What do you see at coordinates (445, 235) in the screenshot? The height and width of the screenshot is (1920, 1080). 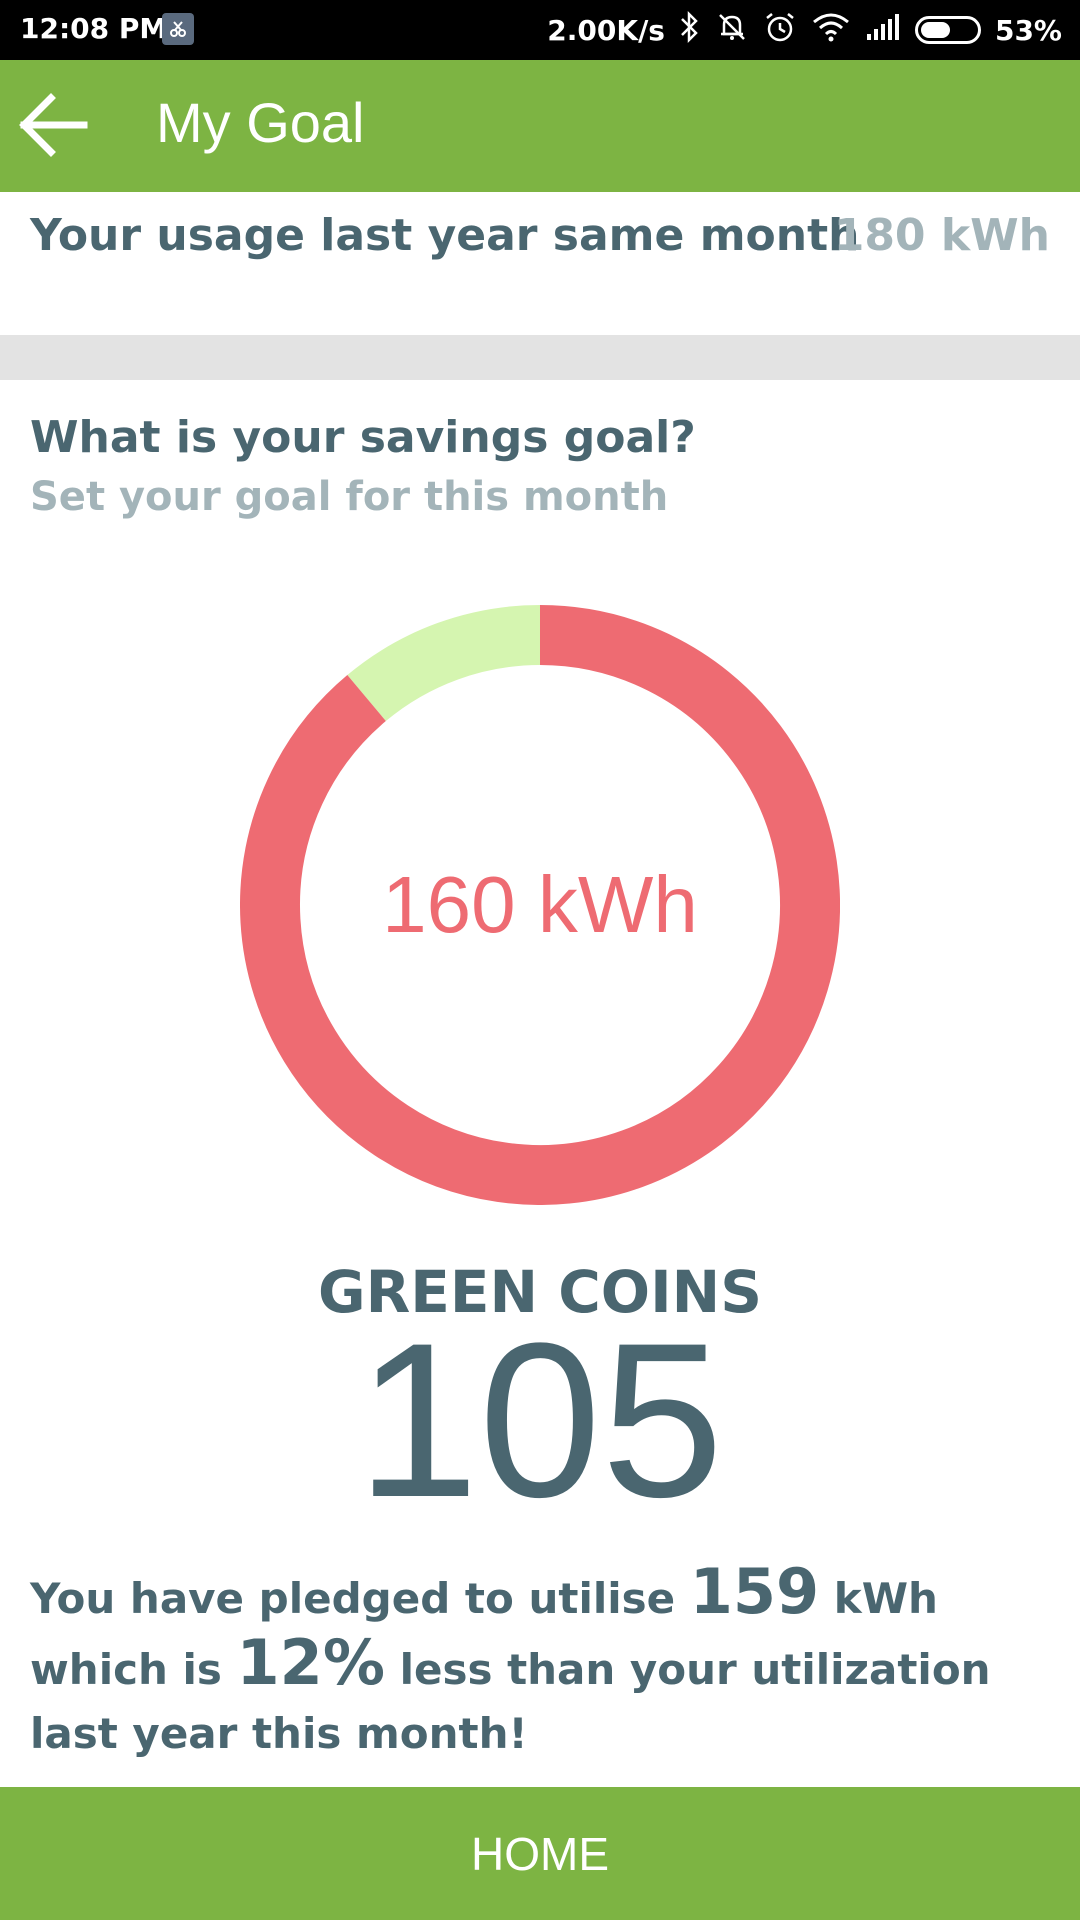 I see `usage-label: Your usage last year same month` at bounding box center [445, 235].